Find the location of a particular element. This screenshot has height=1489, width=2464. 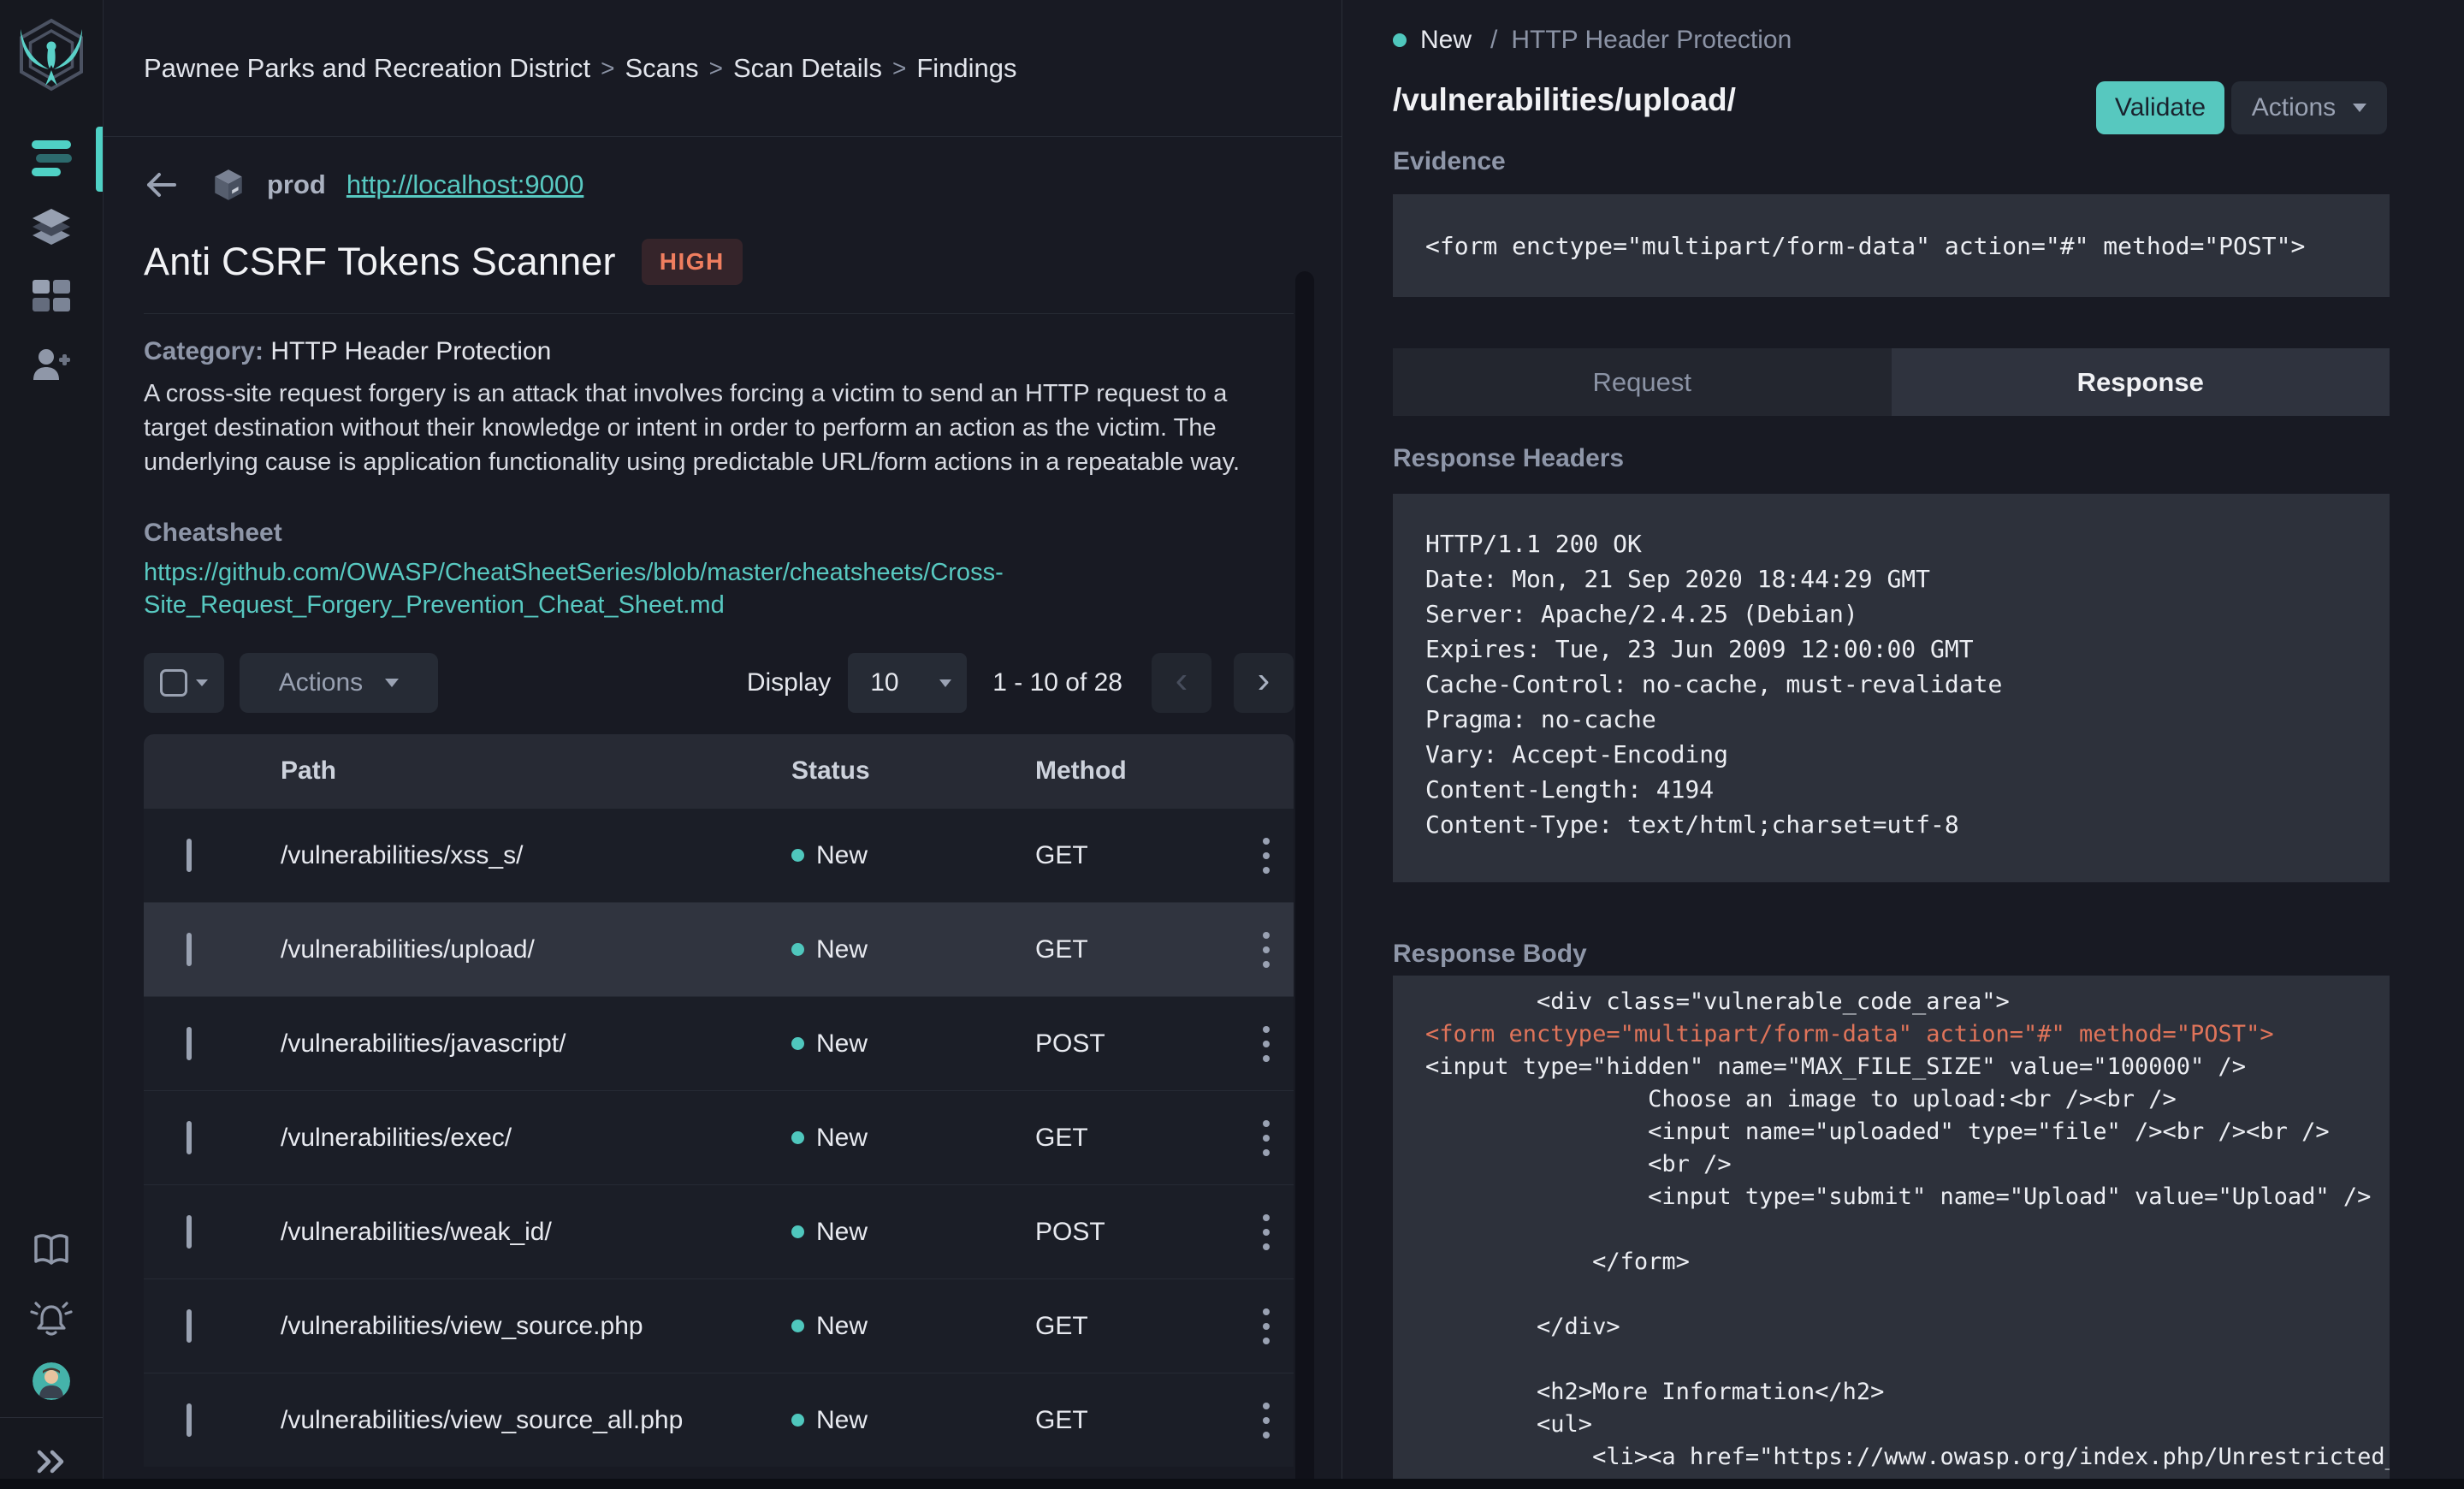

header-line: Content-Length: 4194 is located at coordinates (1570, 790).